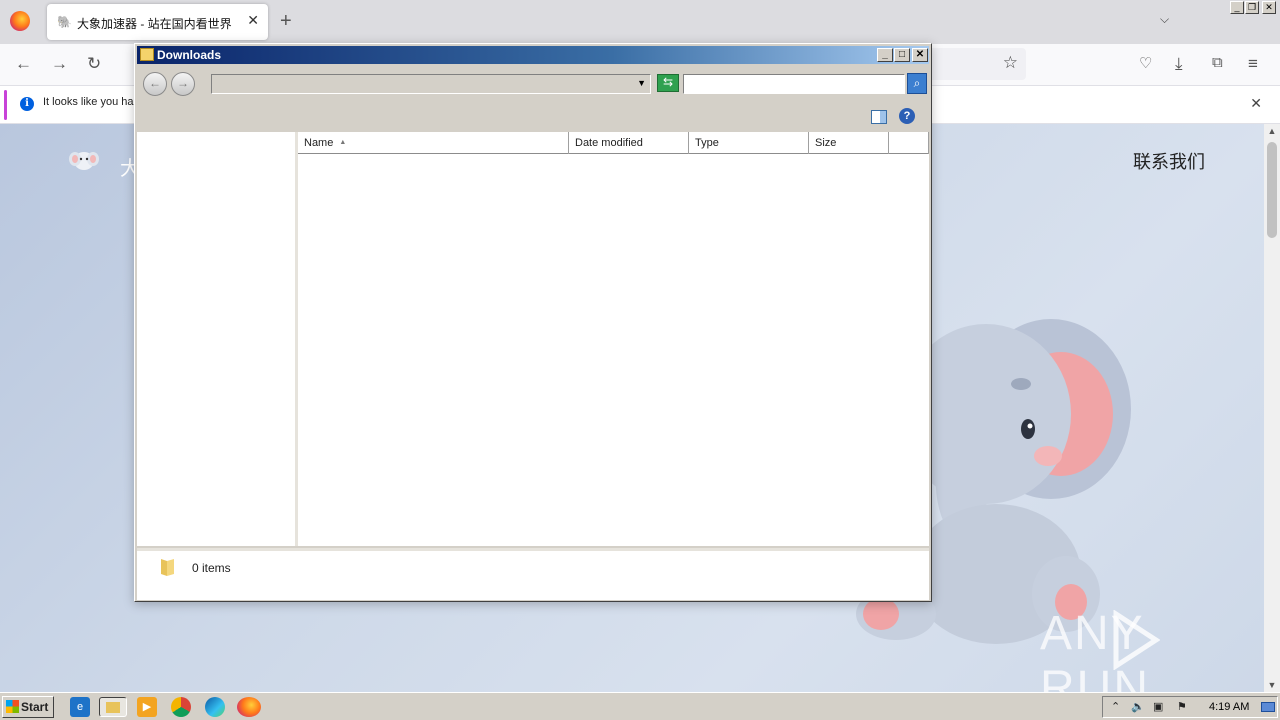 Image resolution: width=1280 pixels, height=720 pixels. Describe the element at coordinates (5, 105) in the screenshot. I see `notification-accent` at that location.